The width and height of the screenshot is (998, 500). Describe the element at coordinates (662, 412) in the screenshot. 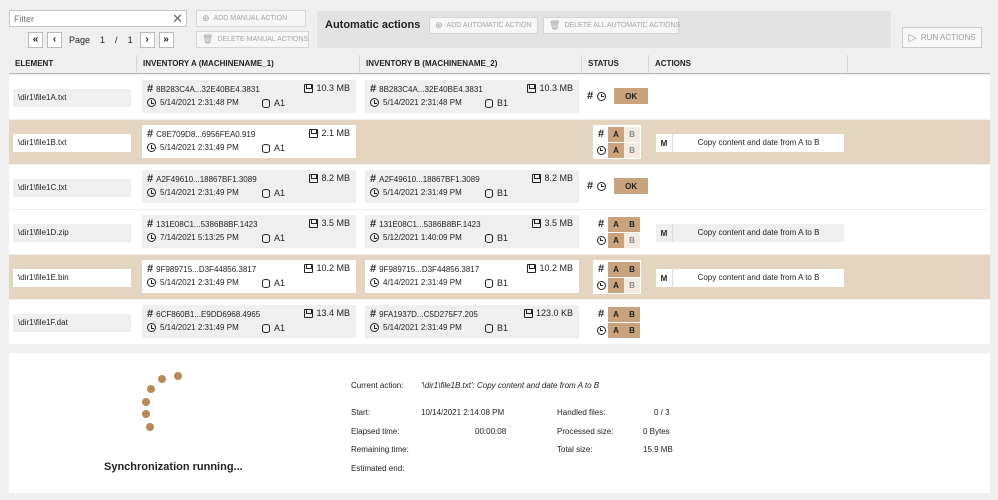

I see `handled-files-value: 0 / 3` at that location.